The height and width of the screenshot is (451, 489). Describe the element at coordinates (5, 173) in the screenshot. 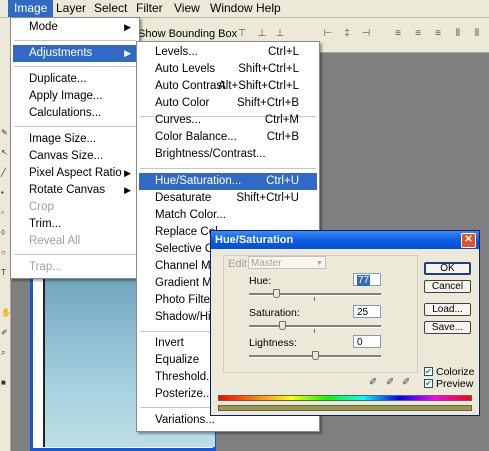

I see `brush-tool-icon: ╱` at that location.